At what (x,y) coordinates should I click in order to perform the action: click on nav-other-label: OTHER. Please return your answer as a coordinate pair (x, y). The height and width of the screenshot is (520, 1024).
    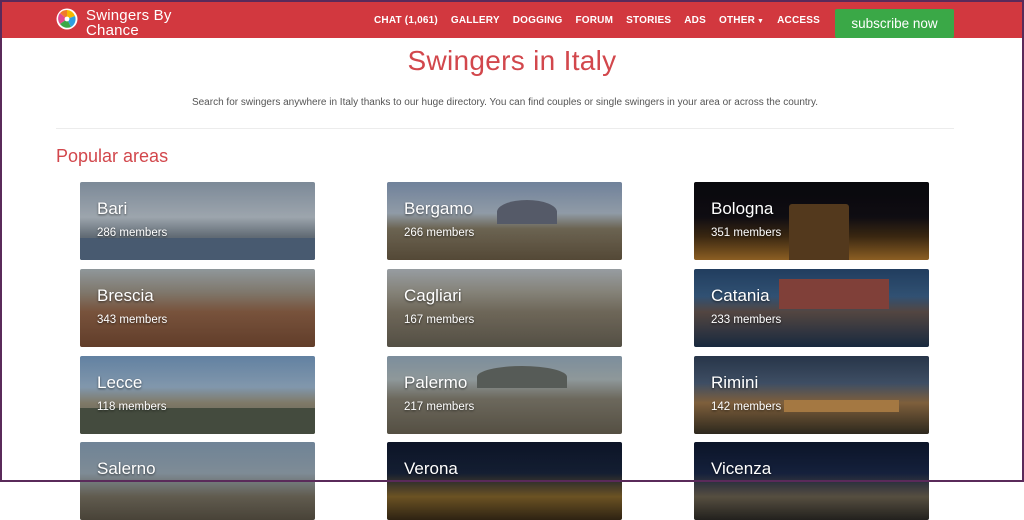
    Looking at the image, I should click on (736, 20).